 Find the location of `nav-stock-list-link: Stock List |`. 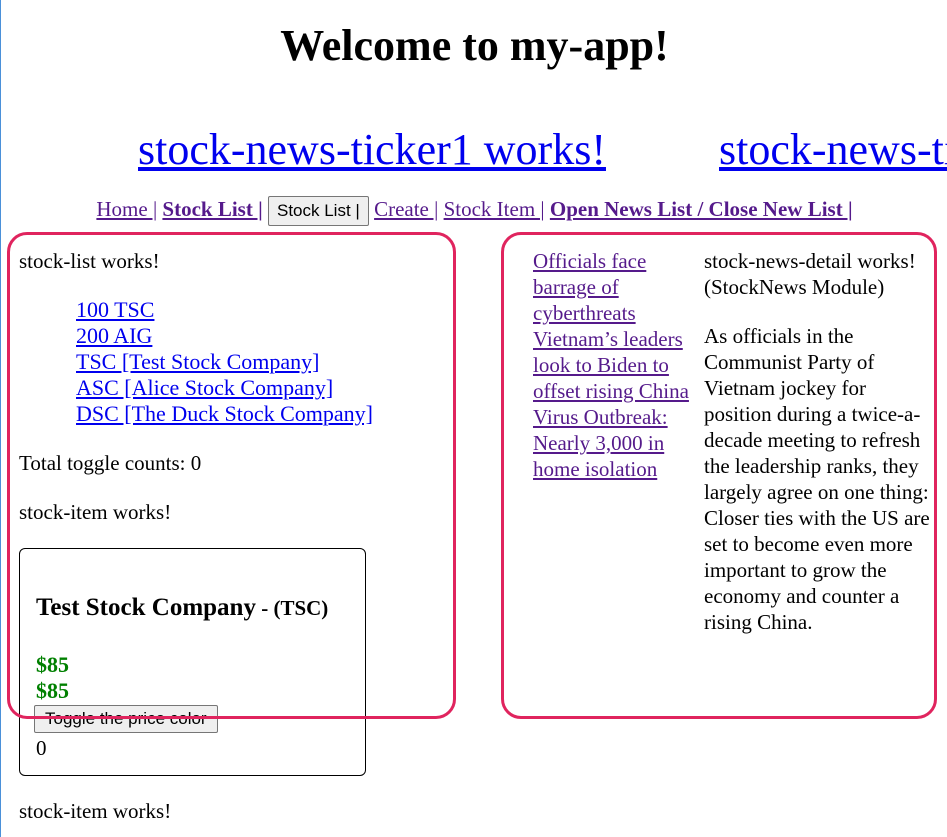

nav-stock-list-link: Stock List | is located at coordinates (212, 209).